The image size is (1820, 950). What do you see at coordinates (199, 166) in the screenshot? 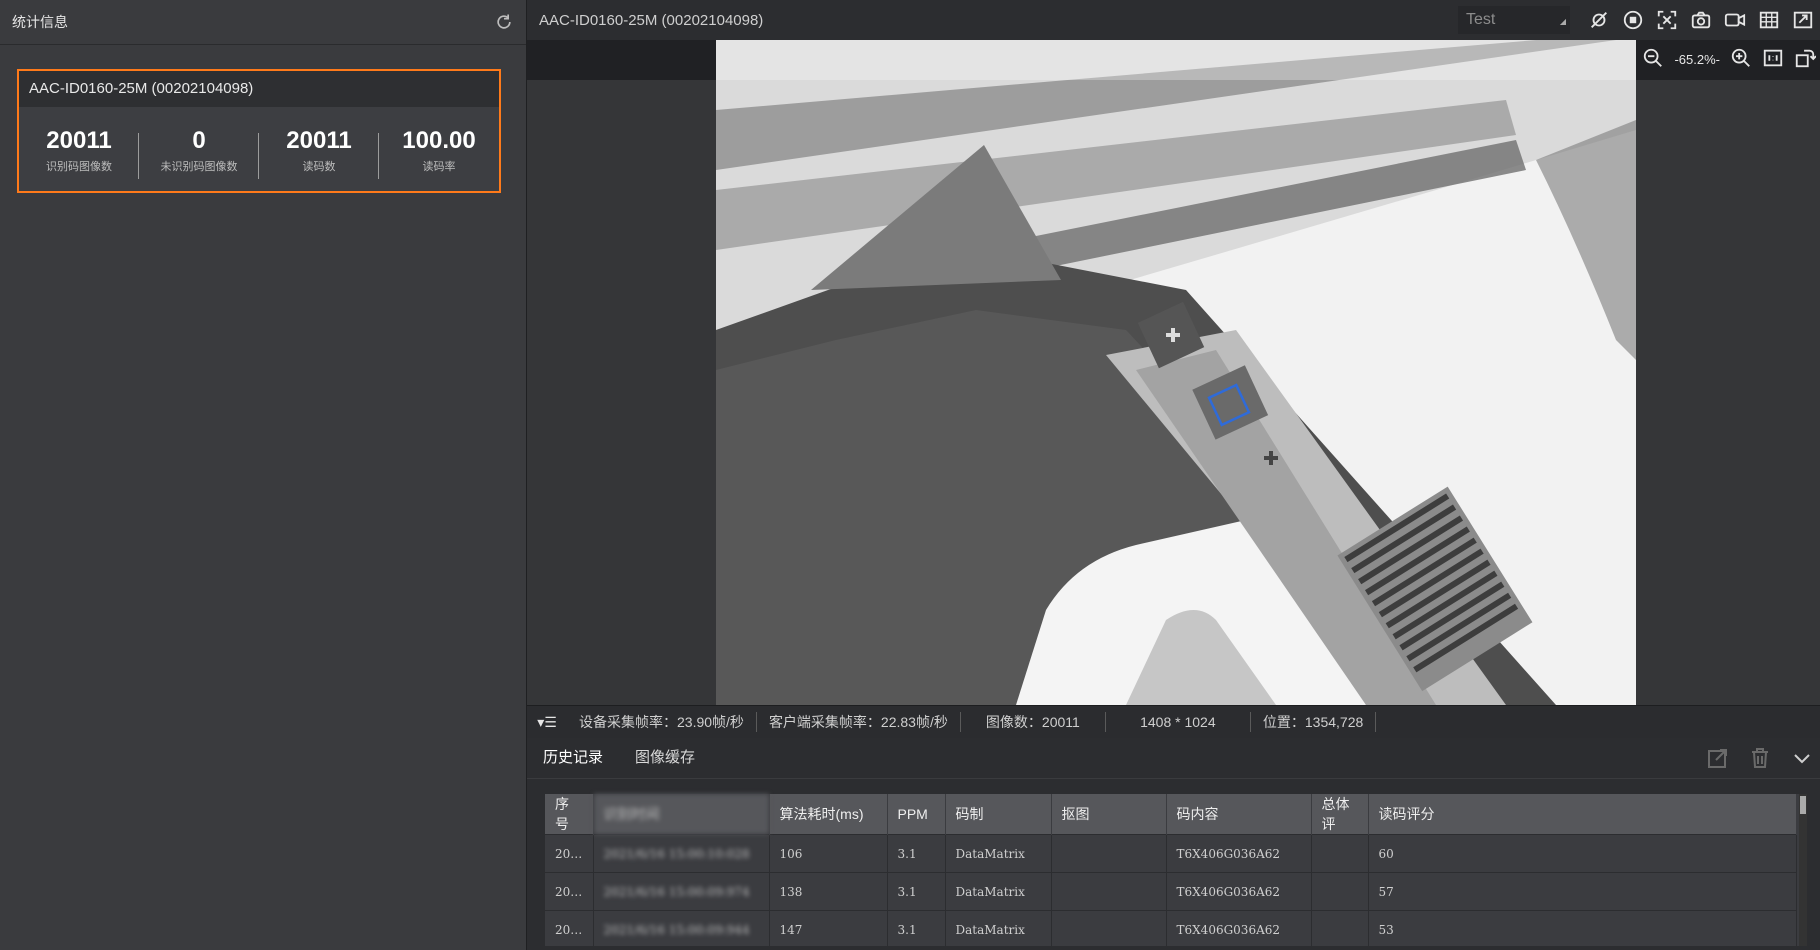
I see `stat-label: 未识别码图像数` at bounding box center [199, 166].